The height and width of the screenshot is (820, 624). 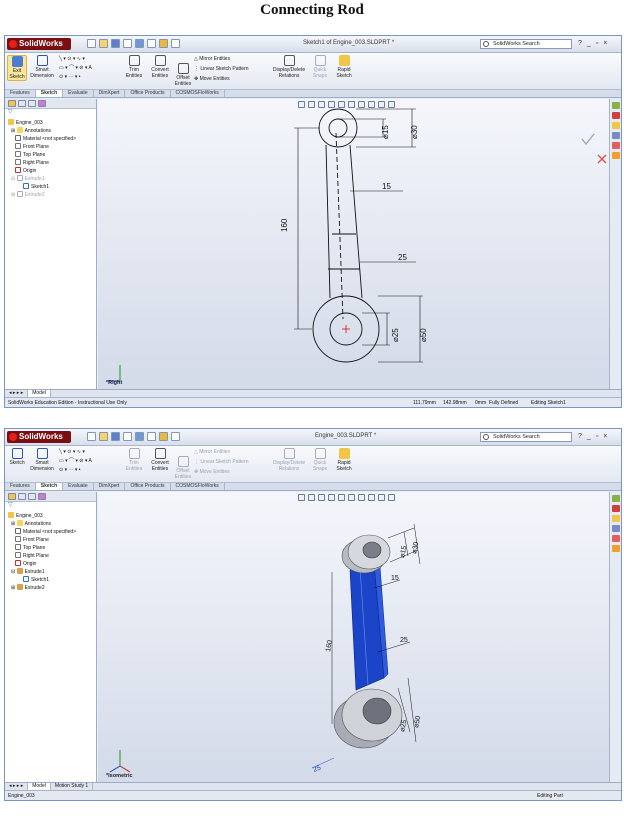 What do you see at coordinates (72, 786) in the screenshot?
I see `tab-motion-study-1: Motion Study 1` at bounding box center [72, 786].